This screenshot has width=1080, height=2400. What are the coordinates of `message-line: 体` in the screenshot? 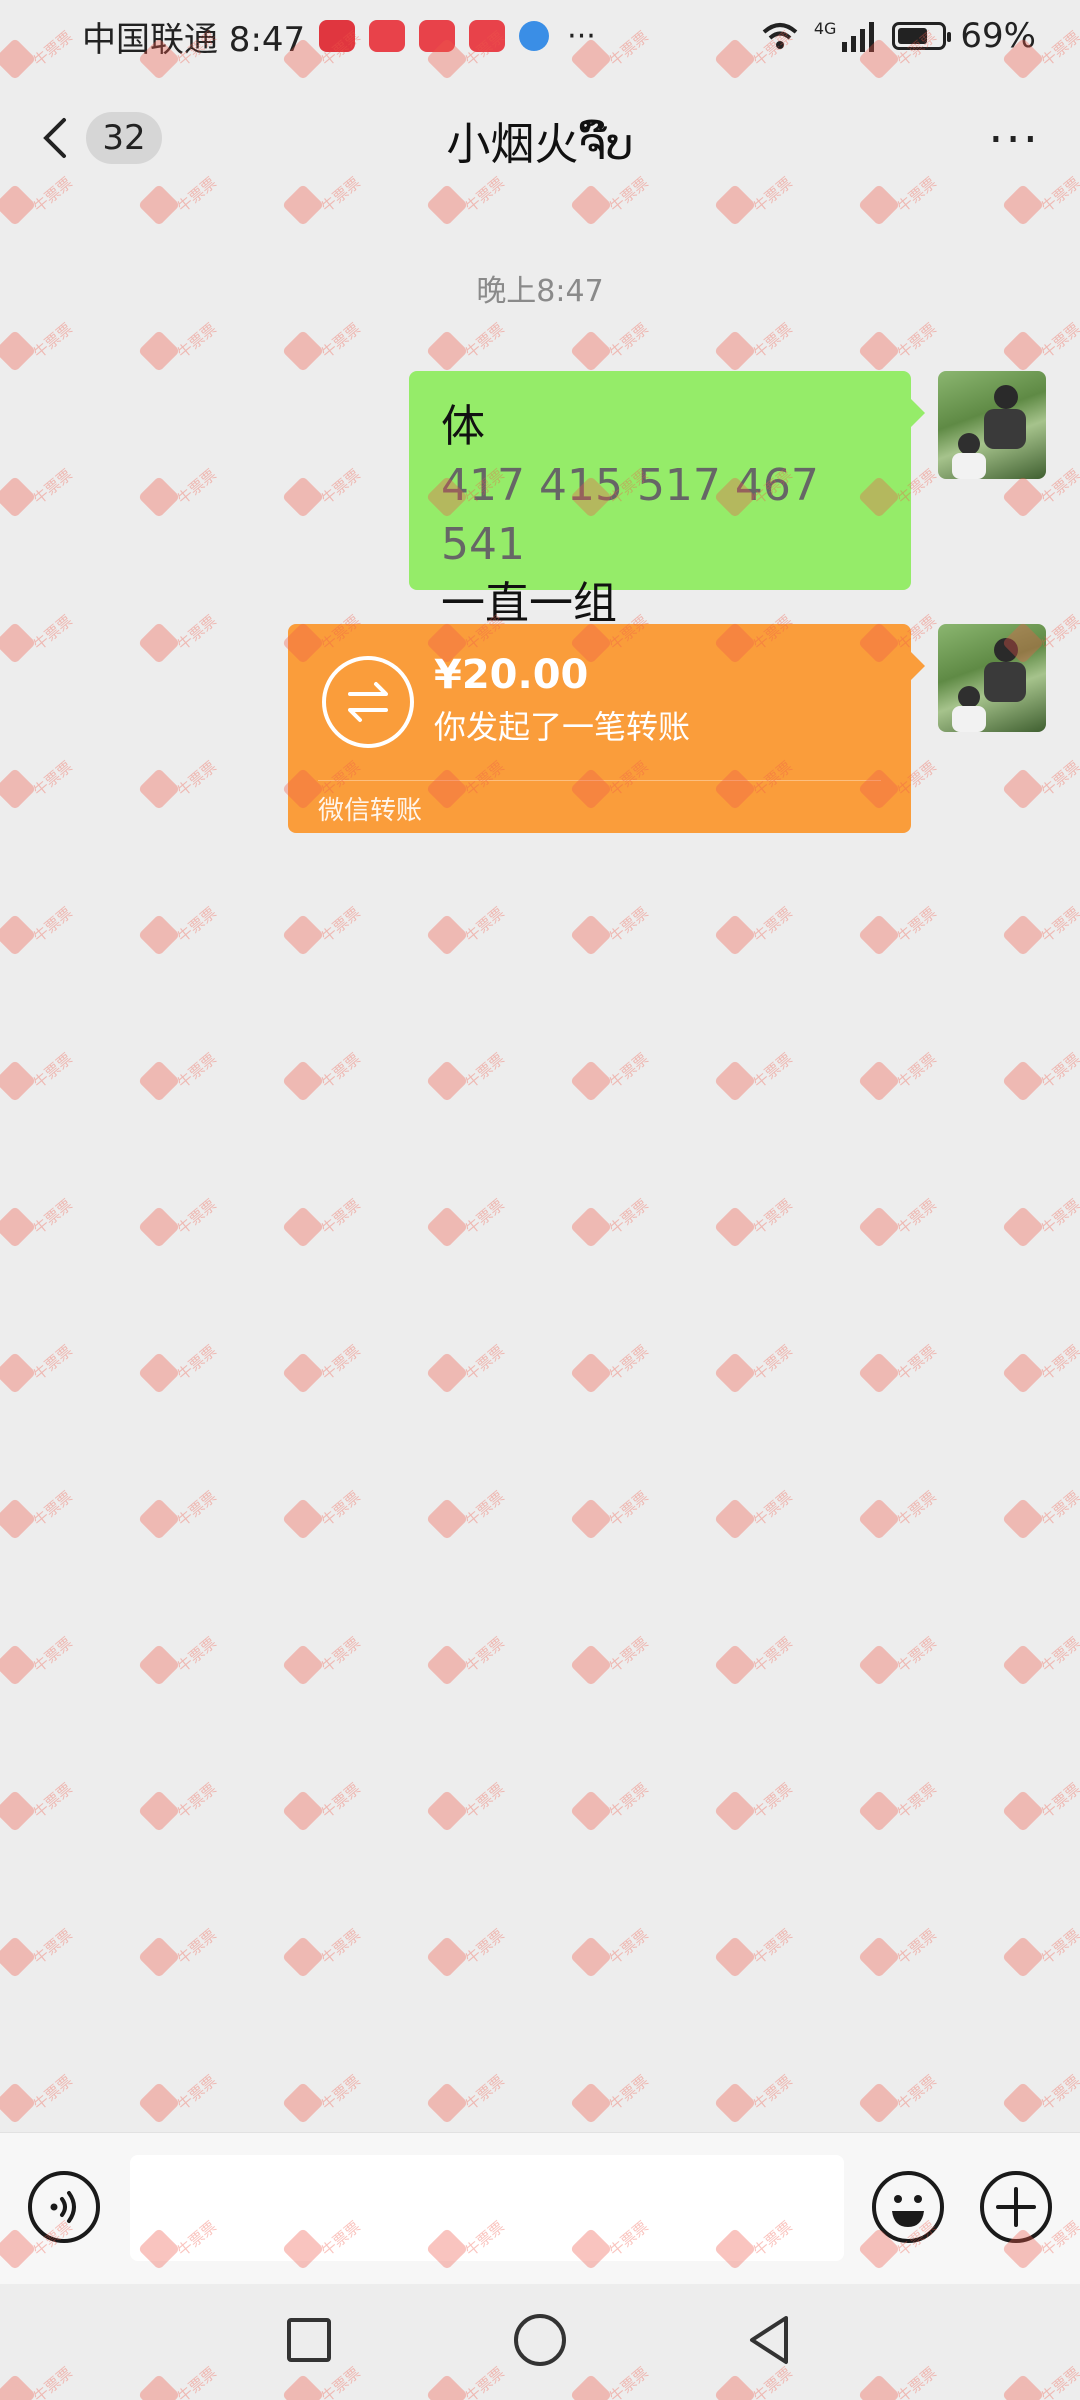 It's located at (463, 426).